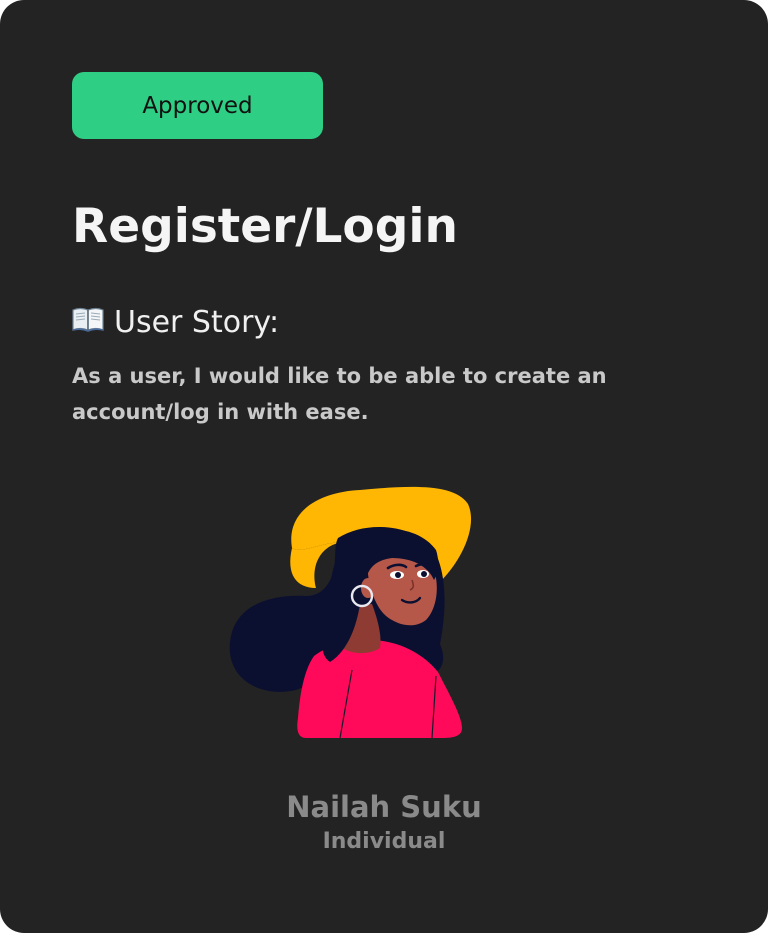 The image size is (768, 933). I want to click on card-title: Register/Login, so click(265, 226).